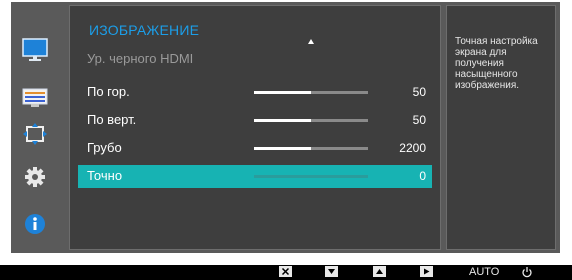 The width and height of the screenshot is (572, 280). I want to click on category-sidebar, so click(35, 127).